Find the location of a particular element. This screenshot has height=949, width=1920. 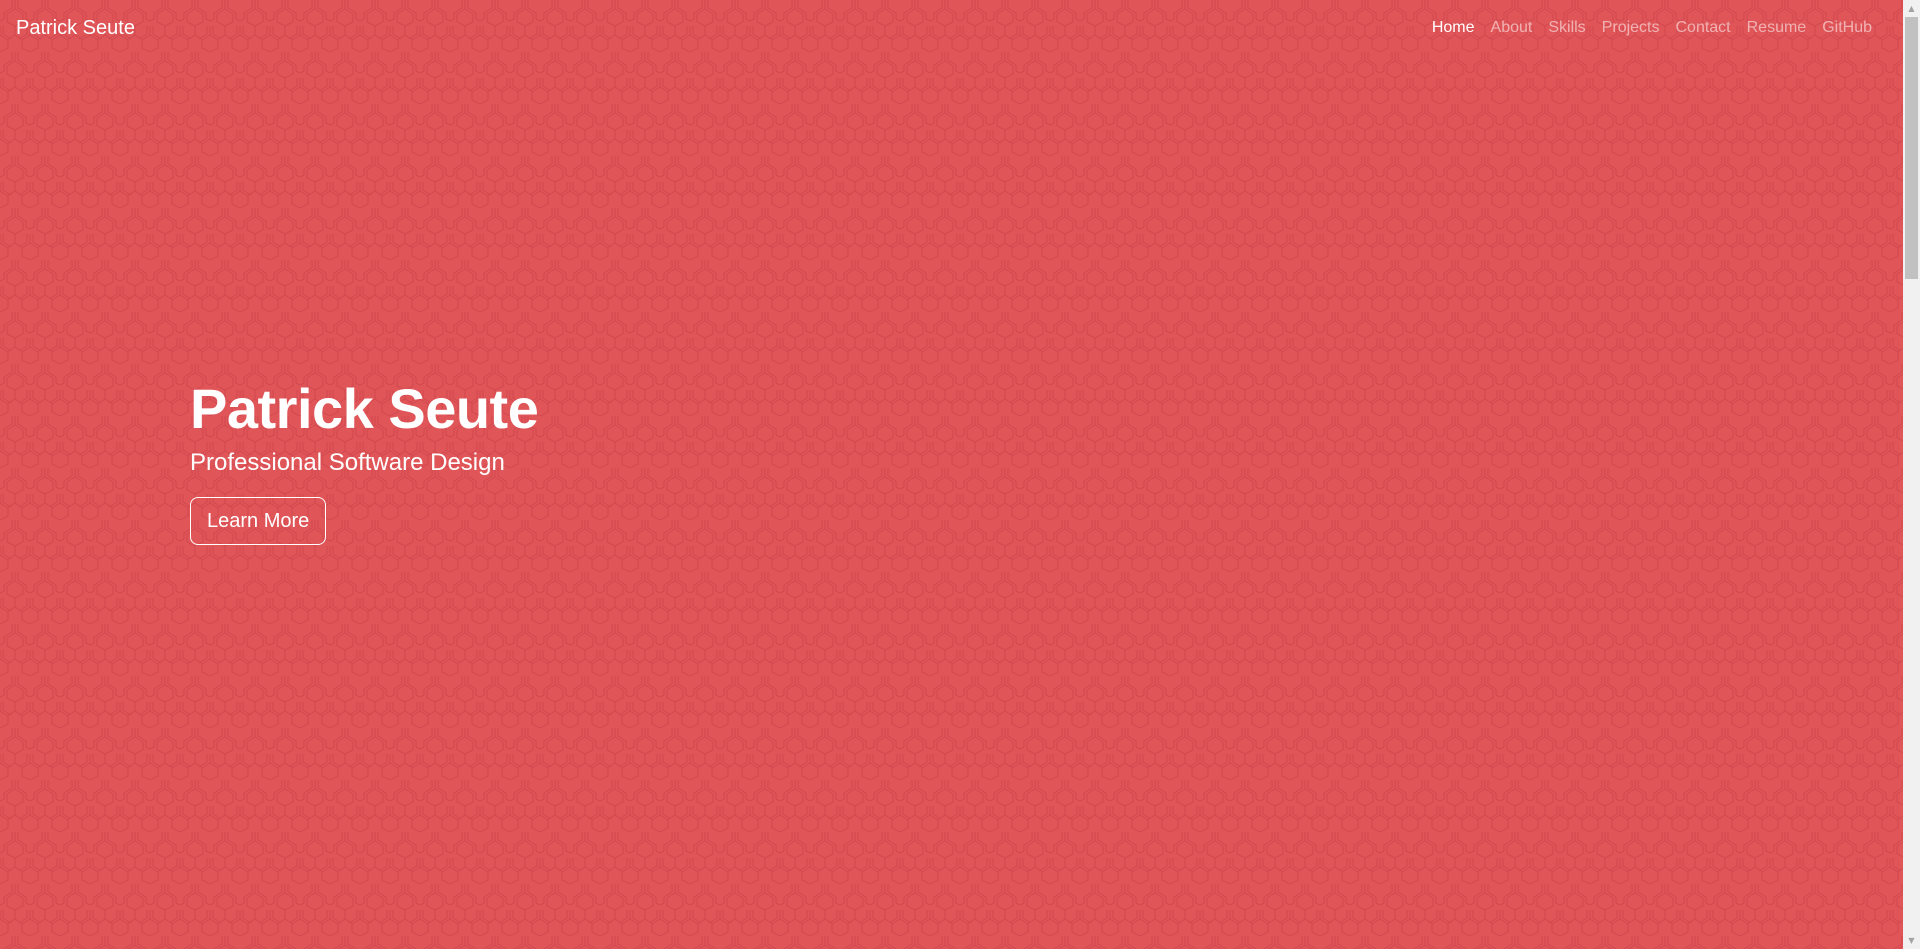

hero-subtitle: Professional Software Design is located at coordinates (347, 462).